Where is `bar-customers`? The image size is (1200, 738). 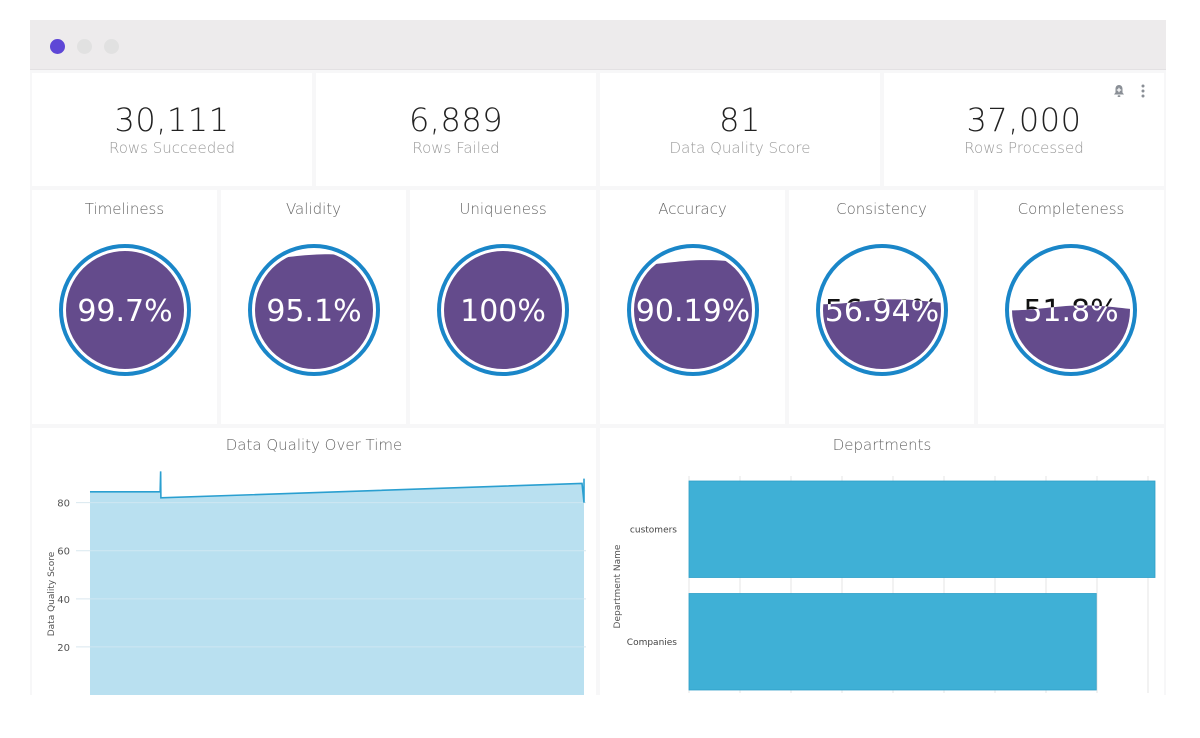
bar-customers is located at coordinates (922, 529).